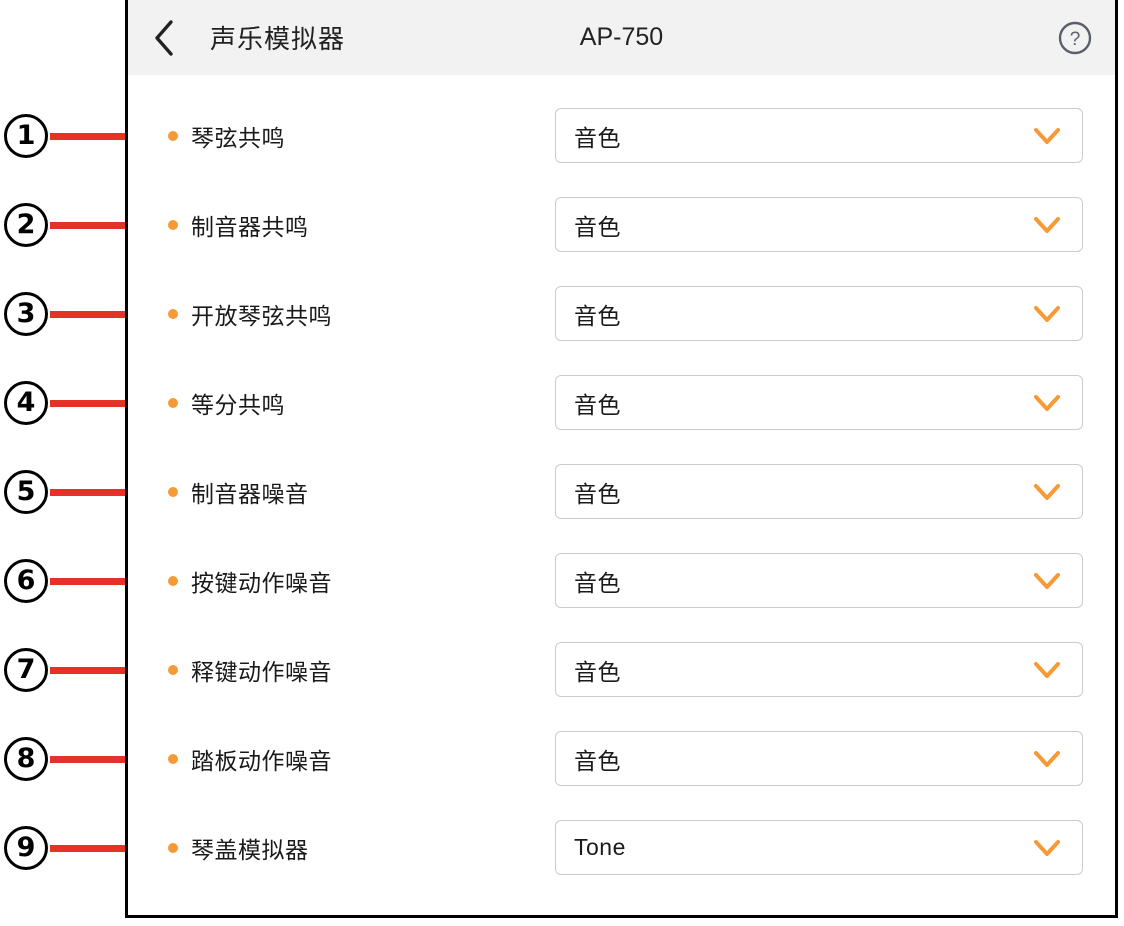 This screenshot has height=926, width=1124. Describe the element at coordinates (261, 671) in the screenshot. I see `setting-label: 释键动作噪音` at that location.